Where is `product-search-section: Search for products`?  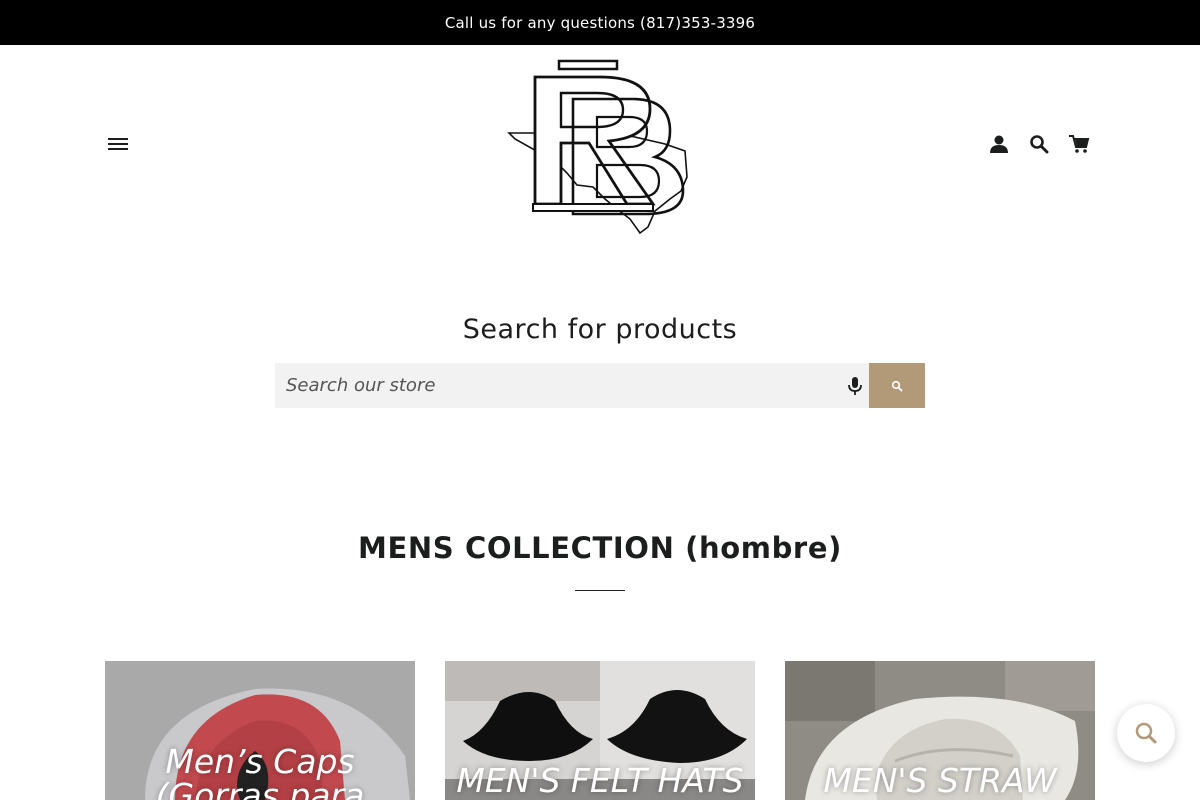
product-search-section: Search for products is located at coordinates (600, 359).